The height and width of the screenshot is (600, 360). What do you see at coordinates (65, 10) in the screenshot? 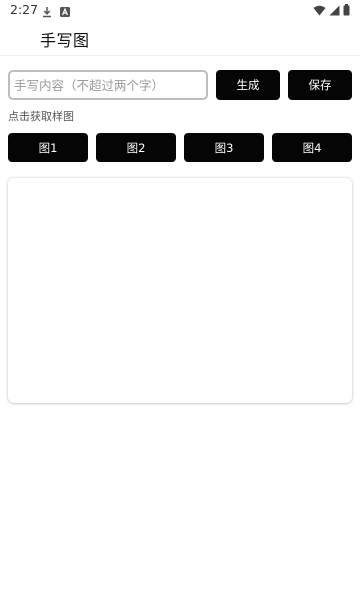
I see `a-box-icon` at bounding box center [65, 10].